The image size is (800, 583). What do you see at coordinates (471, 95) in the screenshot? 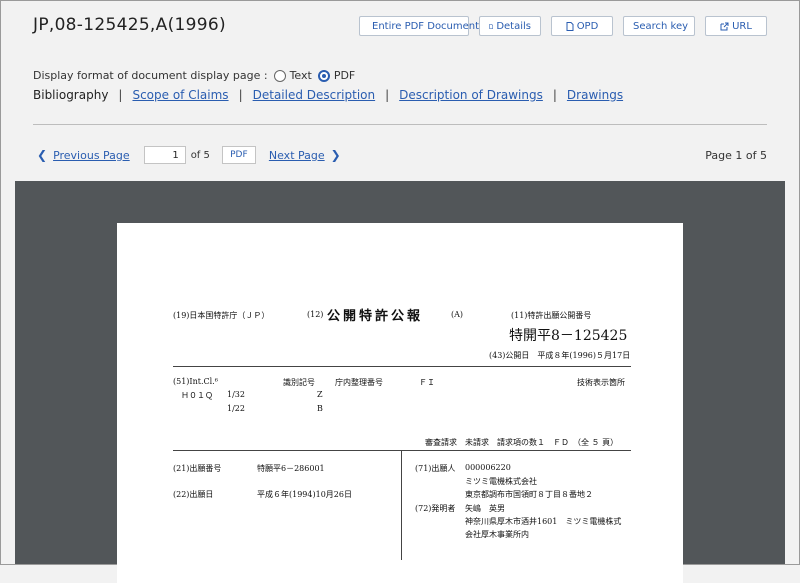
I see `description-of-drawings-link: Description of Drawings` at bounding box center [471, 95].